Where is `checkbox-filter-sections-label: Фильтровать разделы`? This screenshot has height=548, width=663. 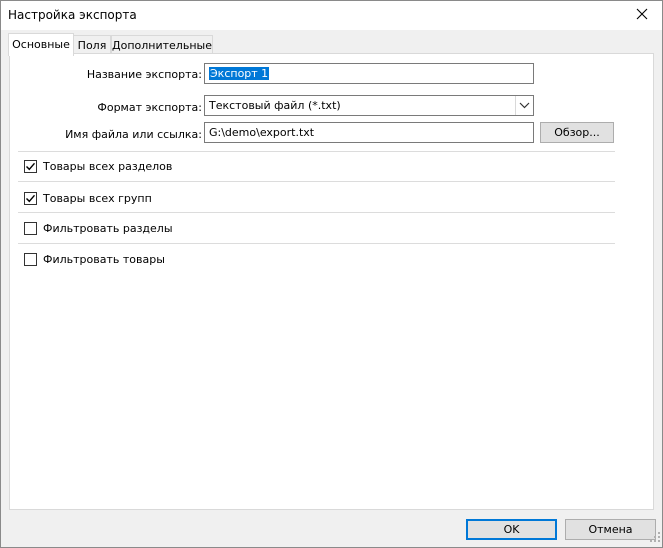
checkbox-filter-sections-label: Фильтровать разделы is located at coordinates (108, 228).